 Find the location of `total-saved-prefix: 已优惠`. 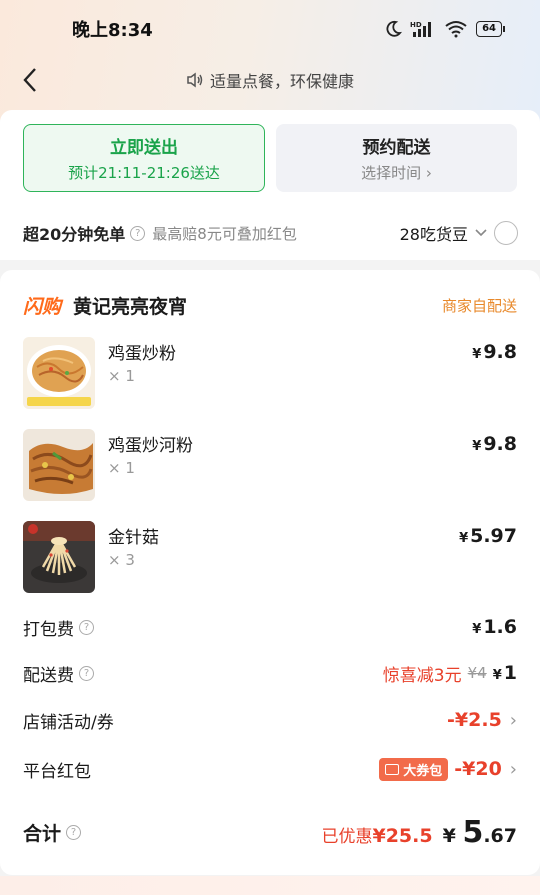

total-saved-prefix: 已优惠 is located at coordinates (347, 836).